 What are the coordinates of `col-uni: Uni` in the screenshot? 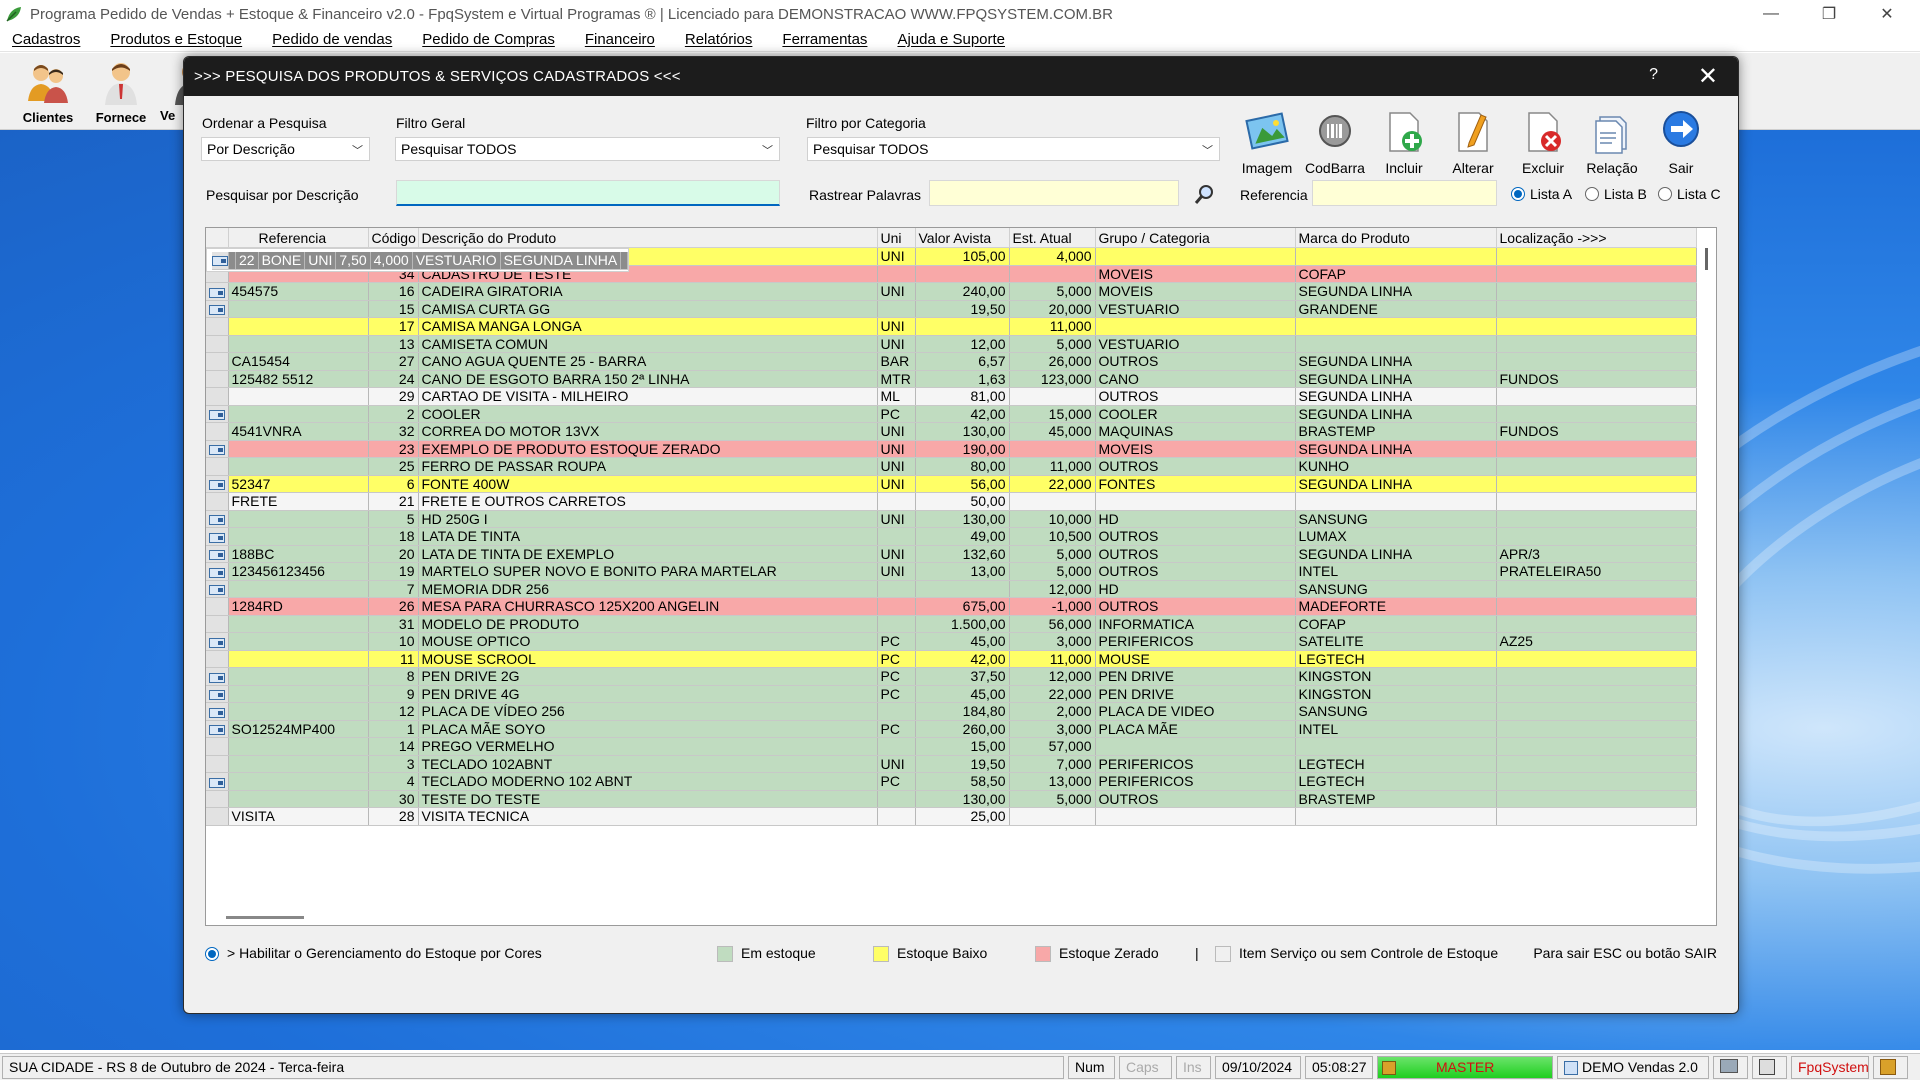 It's located at (896, 238).